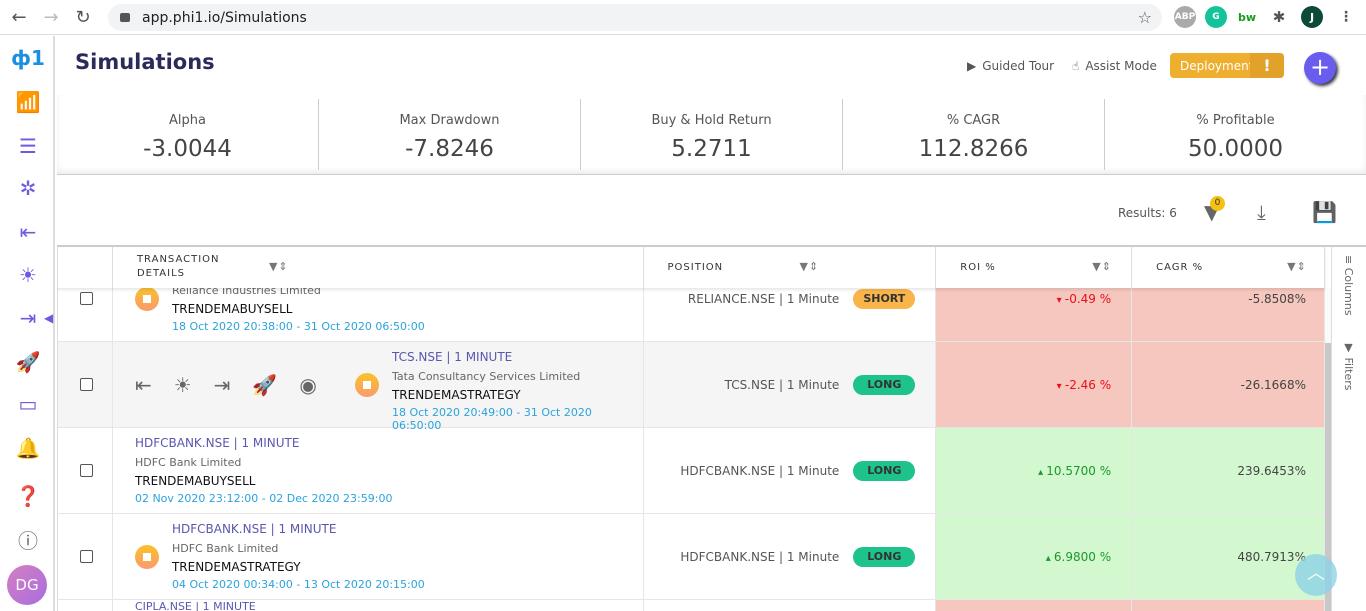 Image resolution: width=1366 pixels, height=611 pixels. Describe the element at coordinates (790, 267) in the screenshot. I see `column-position: POSITION ▼⇕` at that location.